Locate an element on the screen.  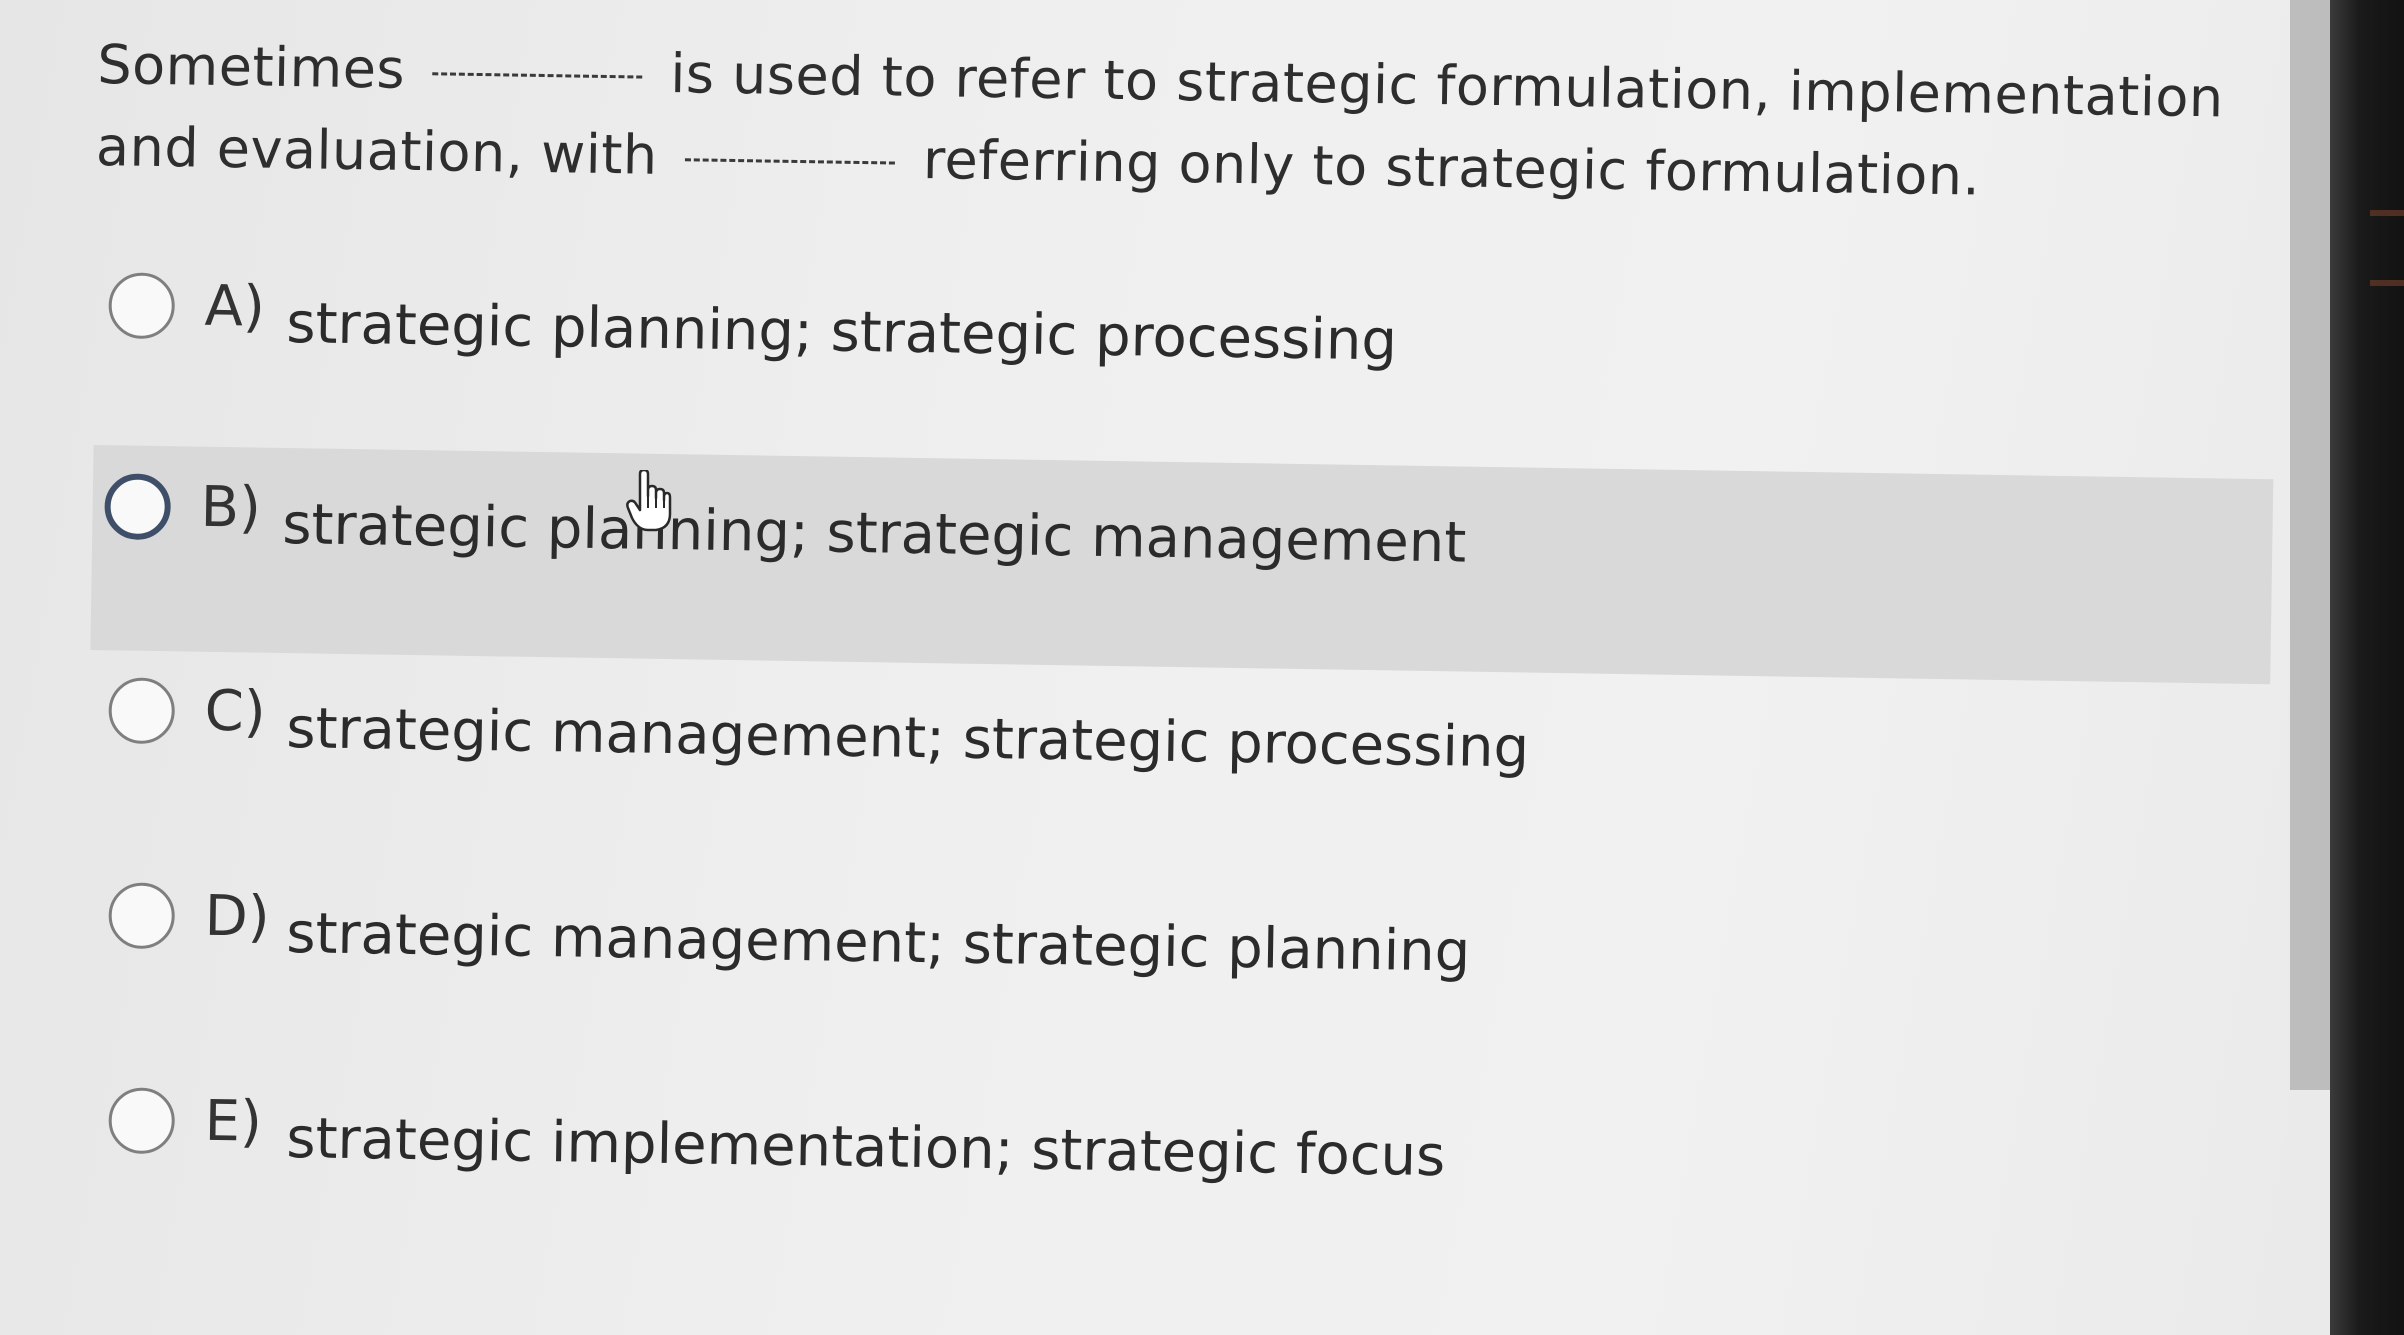
hand-pointer-icon is located at coordinates (649, 501).